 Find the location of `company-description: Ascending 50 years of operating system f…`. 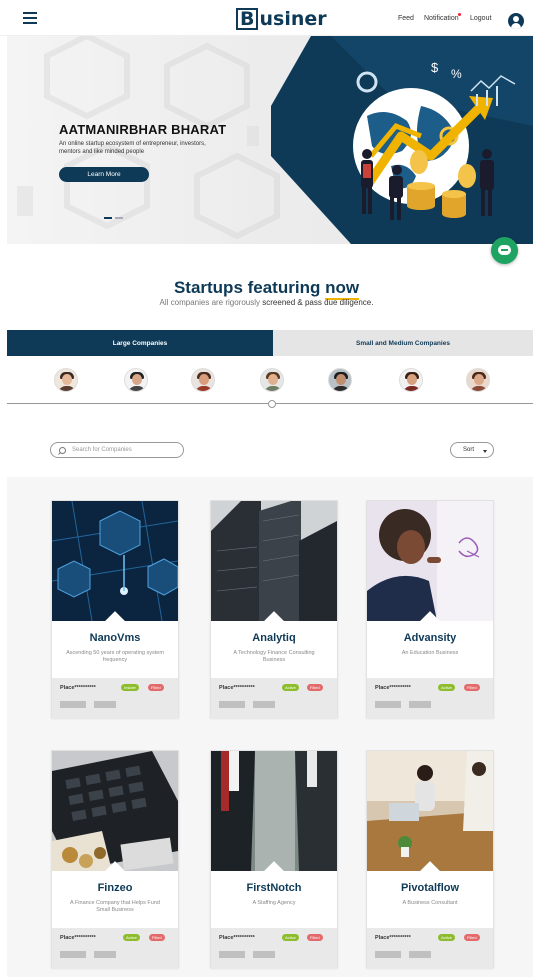

company-description: Ascending 50 years of operating system f… is located at coordinates (115, 656).